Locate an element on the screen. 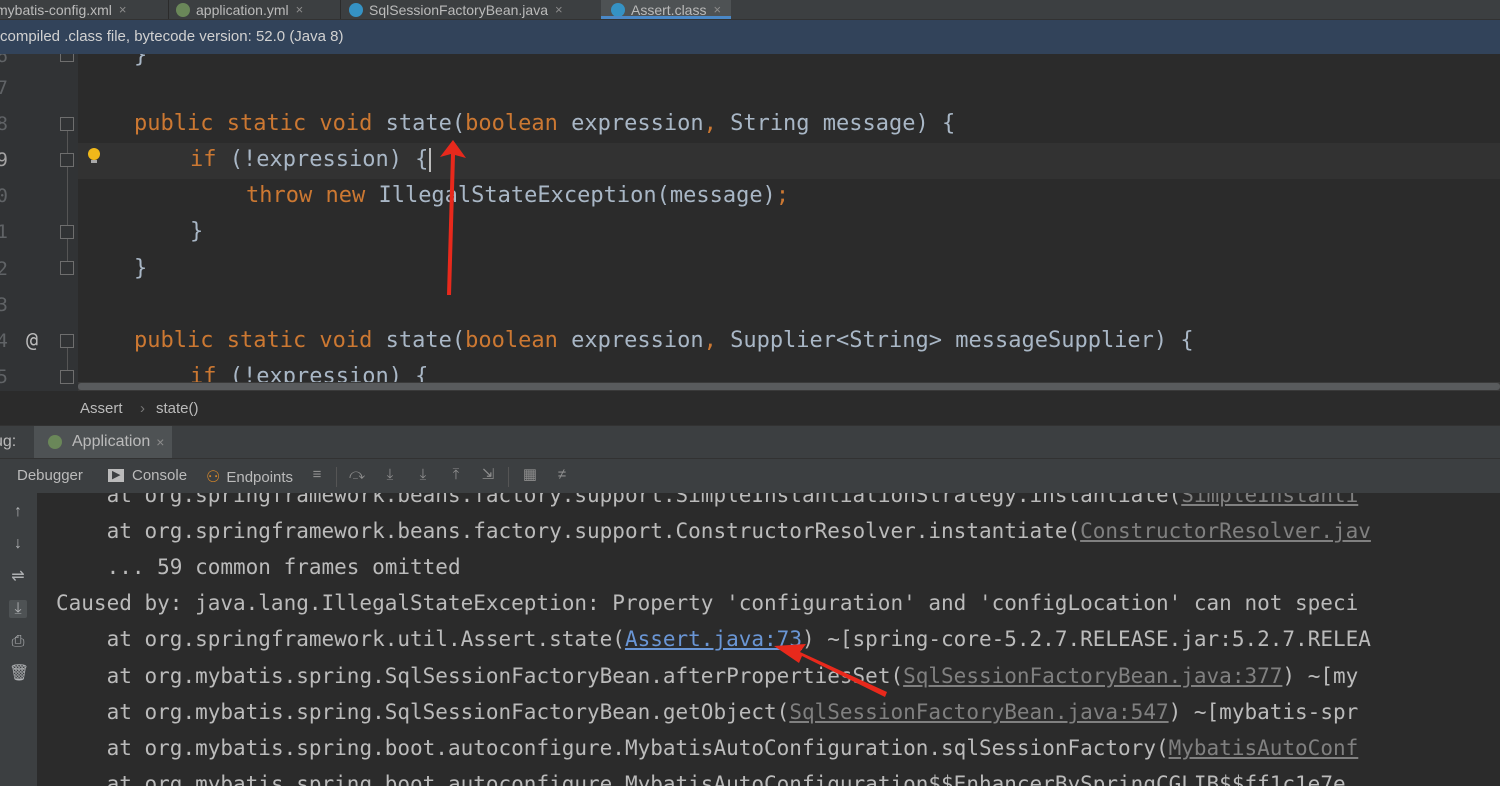 The height and width of the screenshot is (786, 1500). scroll-to-end-icon: ⤓ is located at coordinates (18, 609).